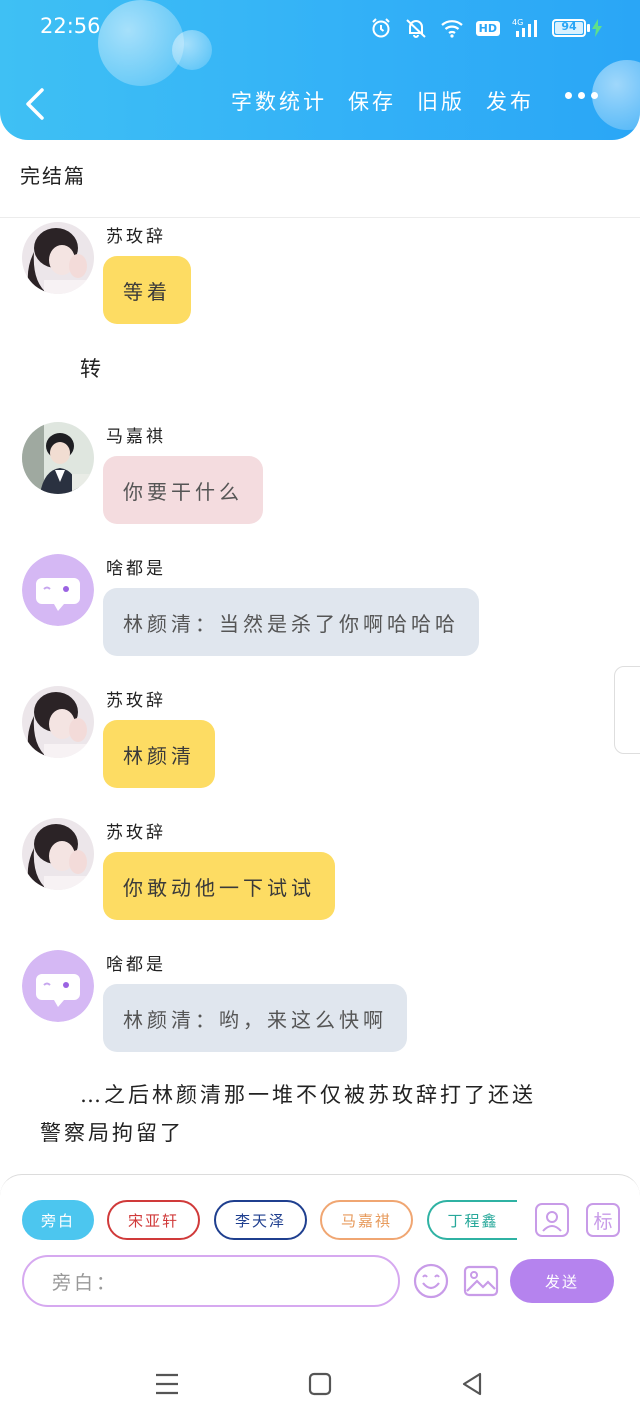 The image size is (640, 1422). What do you see at coordinates (552, 1220) in the screenshot?
I see `person-card-icon` at bounding box center [552, 1220].